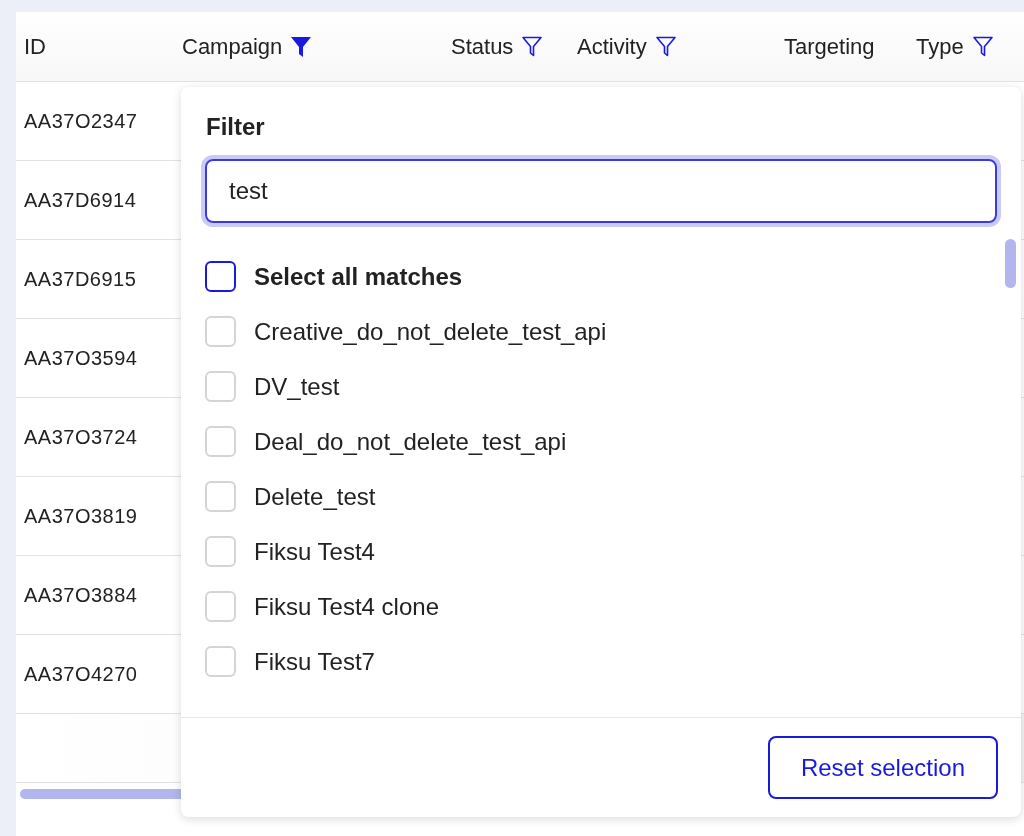 This screenshot has width=1024, height=836. Describe the element at coordinates (358, 276) in the screenshot. I see `option-label: Select all matches` at that location.